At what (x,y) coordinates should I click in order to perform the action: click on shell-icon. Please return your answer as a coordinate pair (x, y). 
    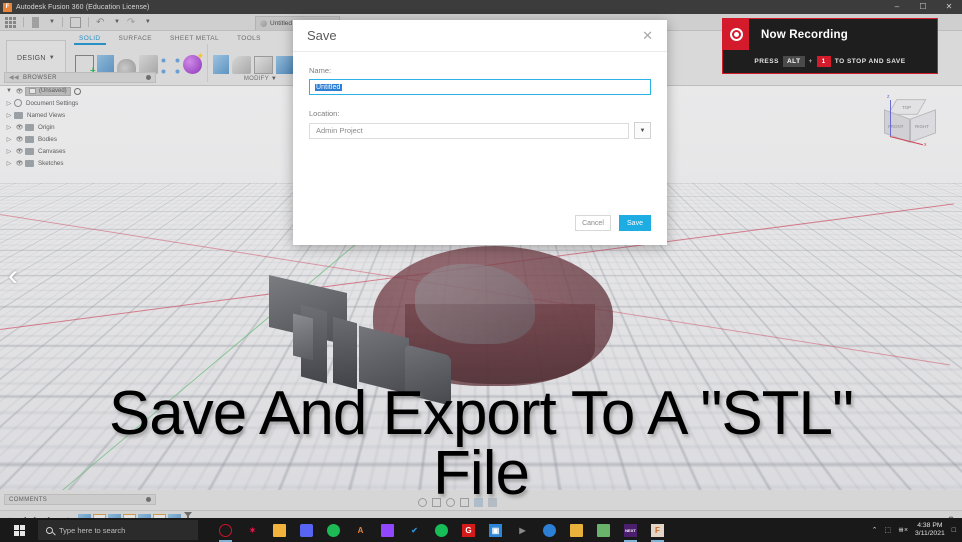
    Looking at the image, I should click on (263, 65).